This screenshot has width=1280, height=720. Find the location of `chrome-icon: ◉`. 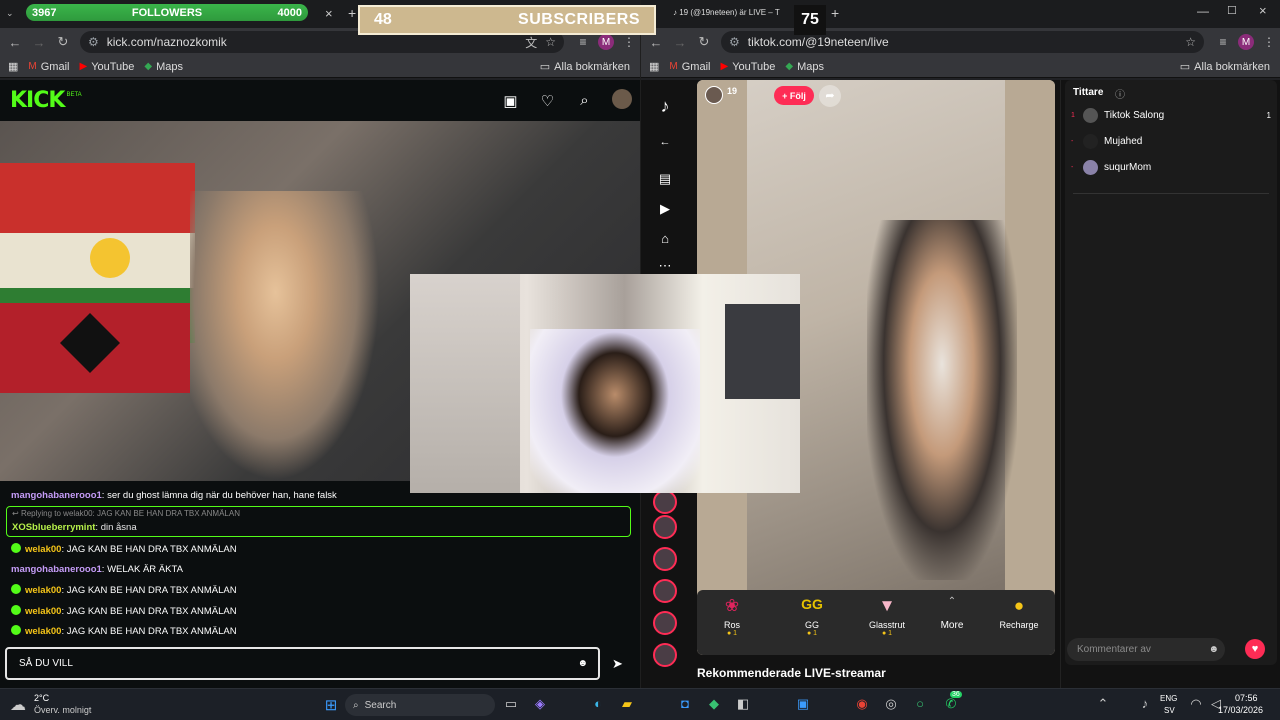

chrome-icon: ◉ is located at coordinates (862, 705).